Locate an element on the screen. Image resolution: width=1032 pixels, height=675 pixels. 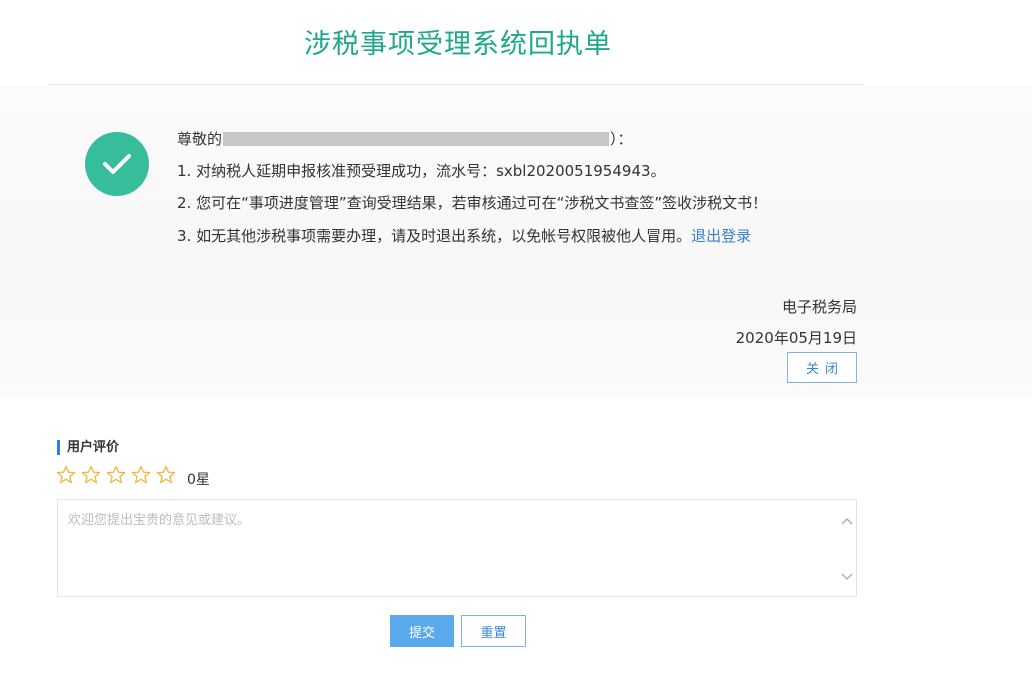
receipt-greeting: 尊敬的 ）： is located at coordinates (405, 138).